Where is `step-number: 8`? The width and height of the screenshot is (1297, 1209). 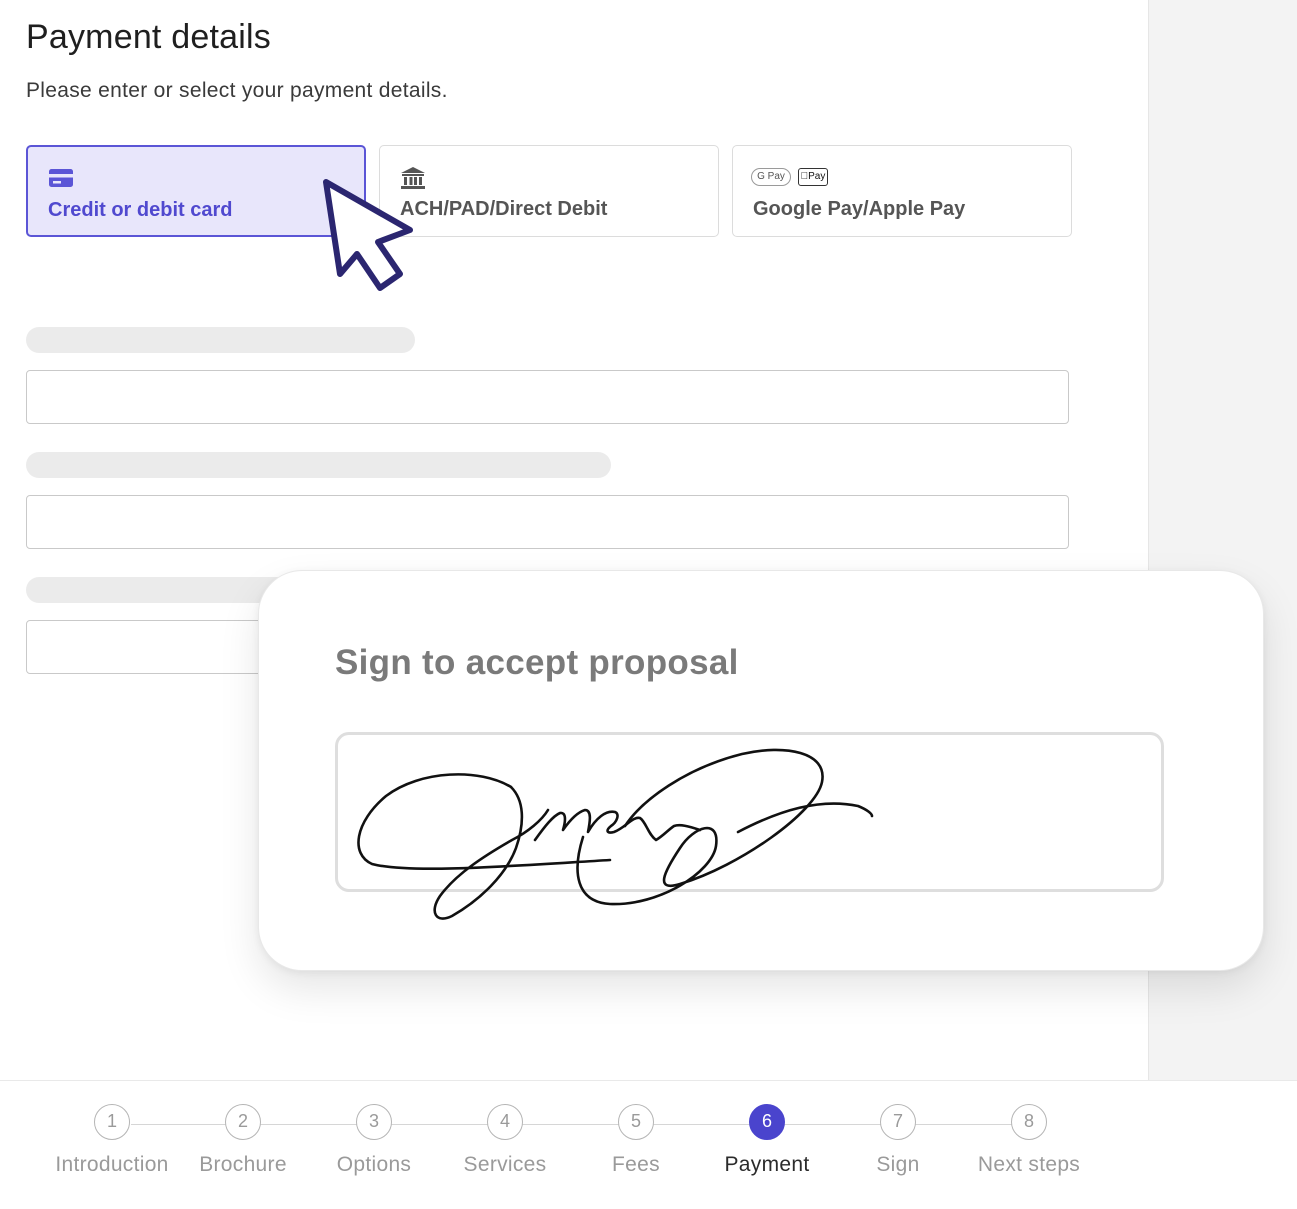 step-number: 8 is located at coordinates (1029, 1122).